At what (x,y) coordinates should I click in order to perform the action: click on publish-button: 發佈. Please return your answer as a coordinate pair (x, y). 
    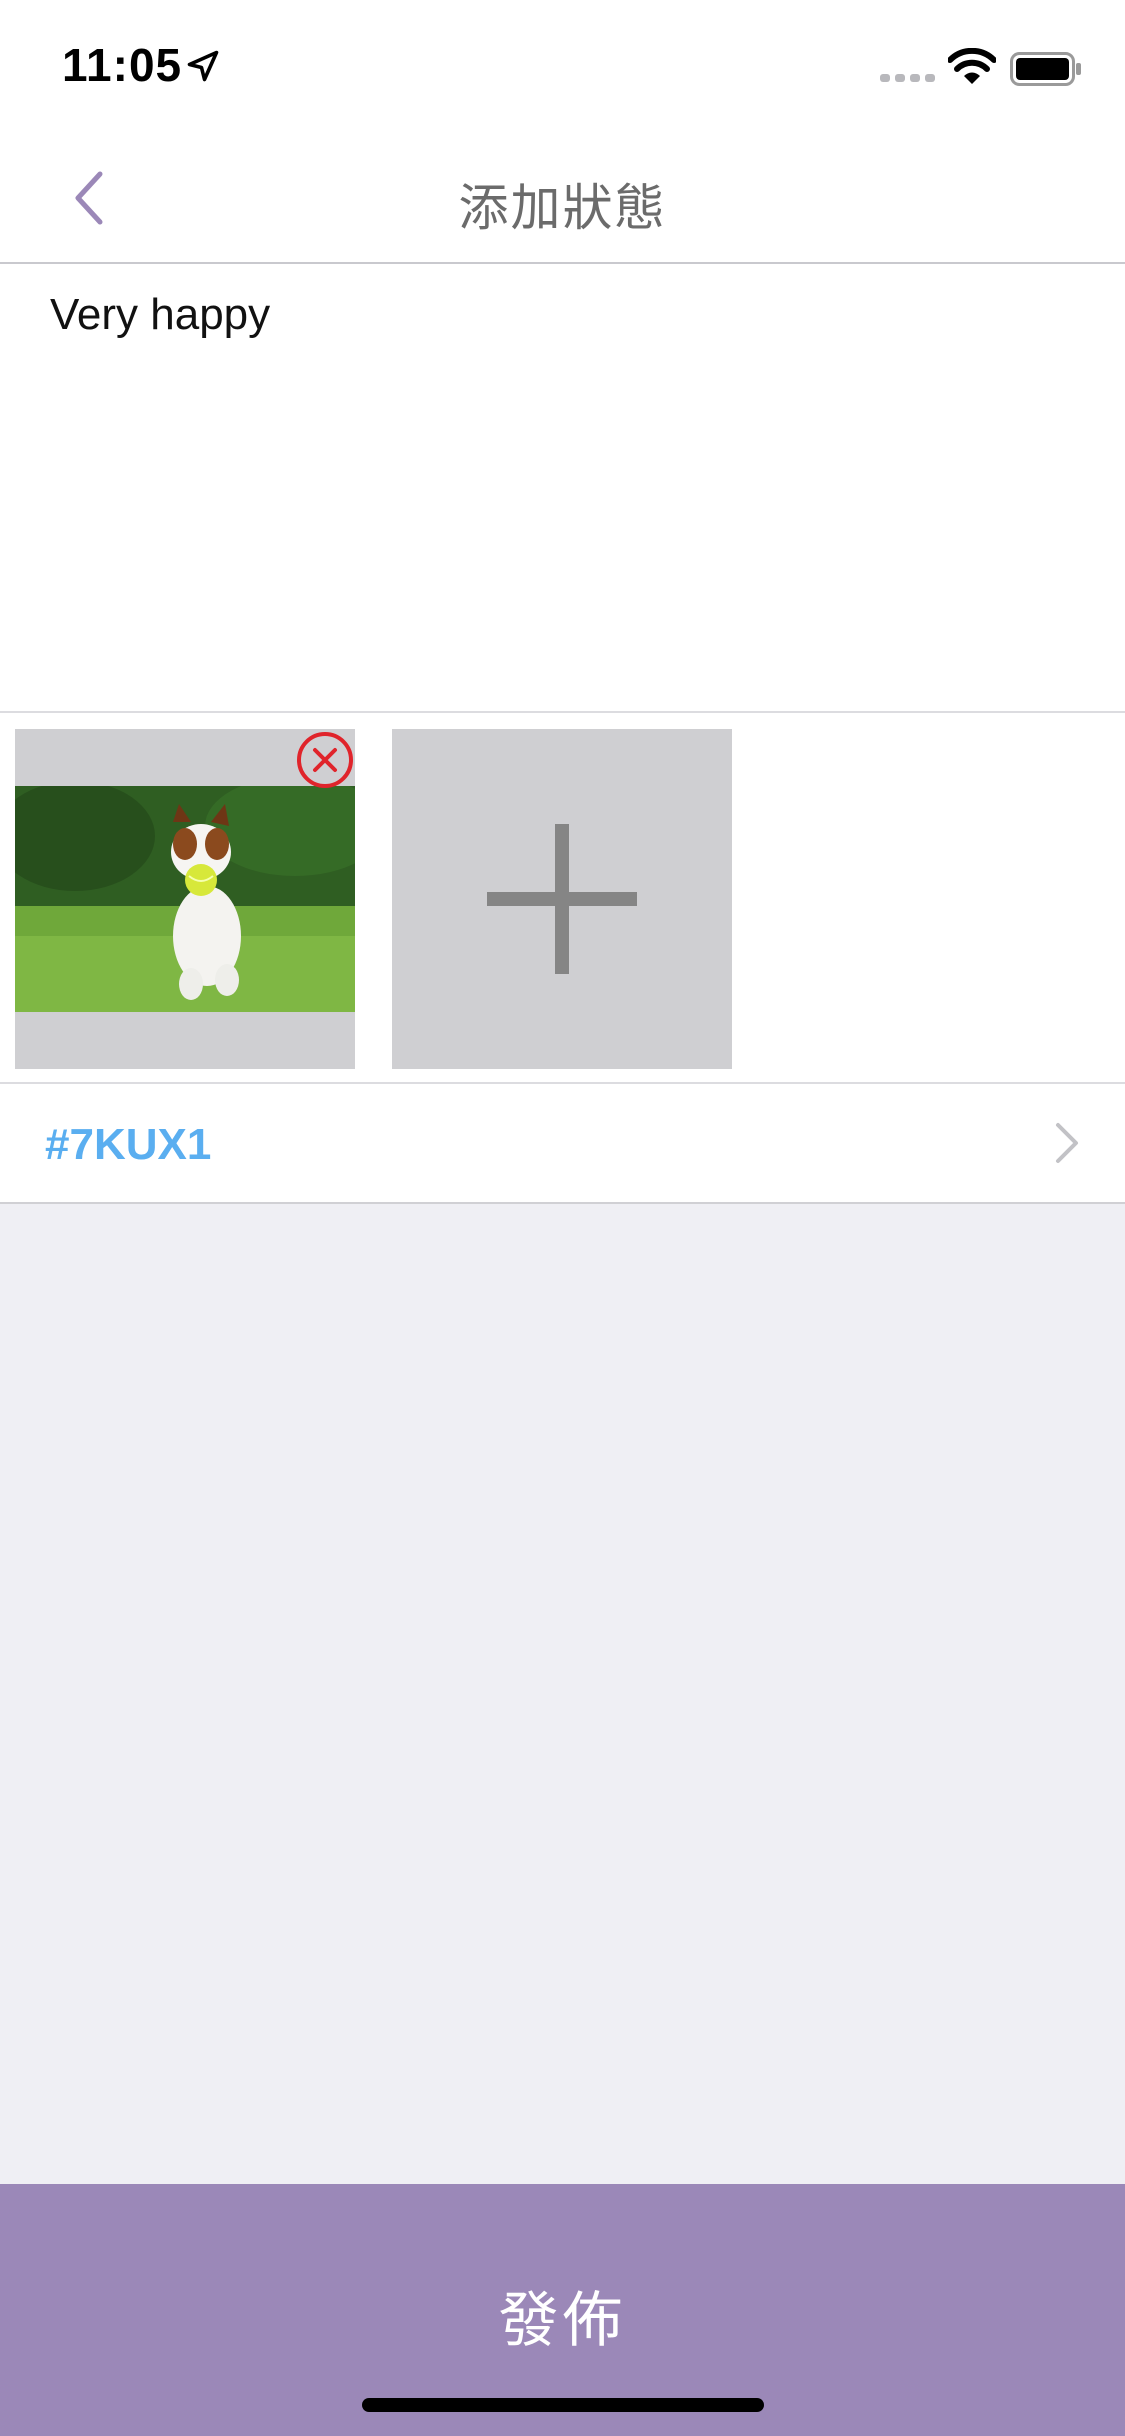
    Looking at the image, I should click on (562, 2310).